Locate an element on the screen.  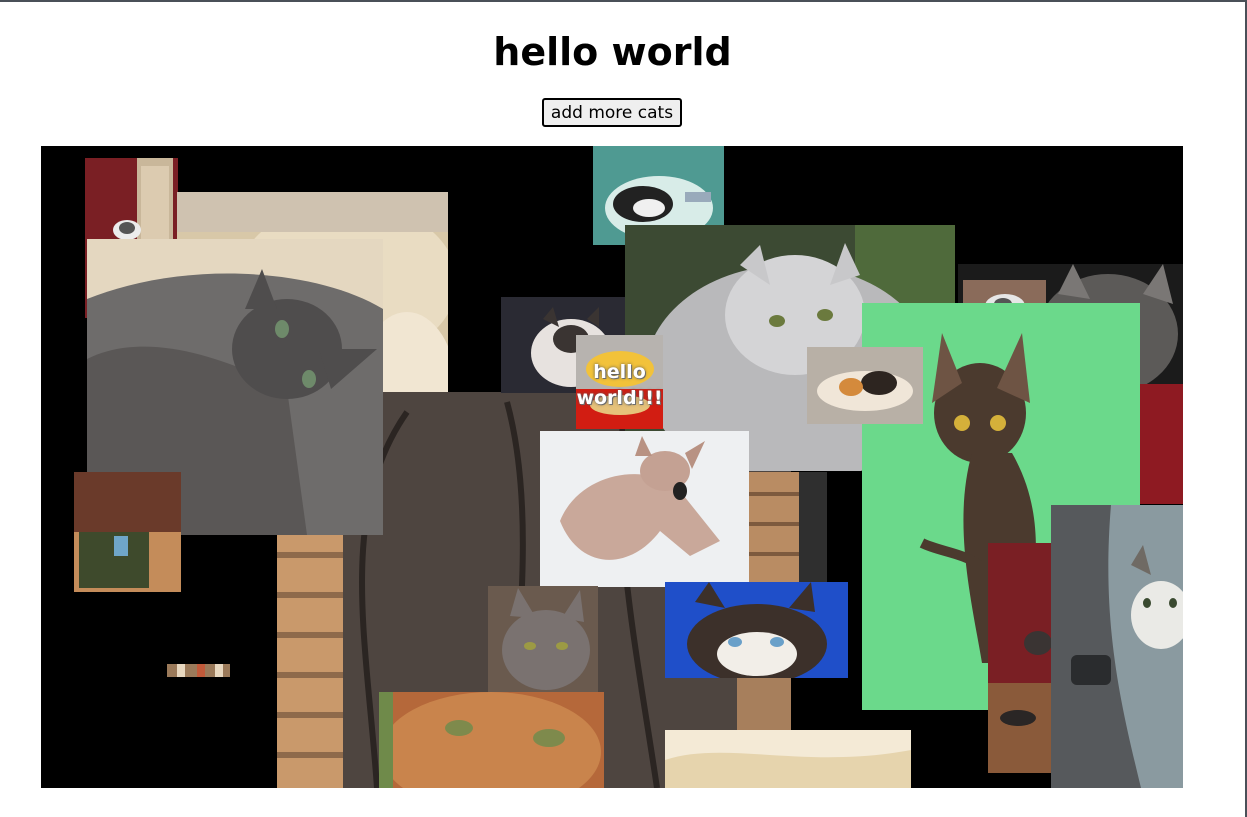
cat-photo-orange-tabby is located at coordinates (491, 740).